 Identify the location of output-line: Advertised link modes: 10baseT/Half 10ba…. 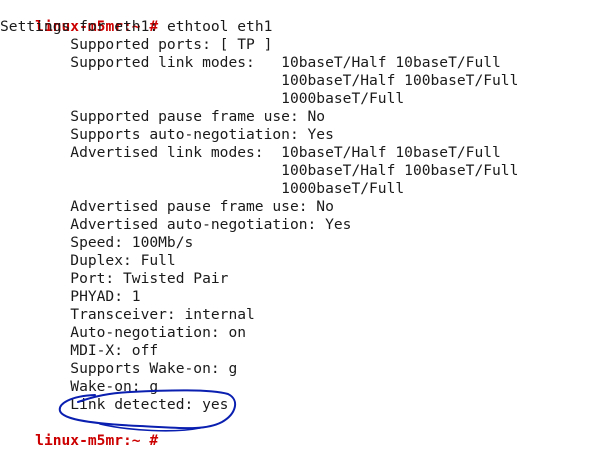
(250, 152).